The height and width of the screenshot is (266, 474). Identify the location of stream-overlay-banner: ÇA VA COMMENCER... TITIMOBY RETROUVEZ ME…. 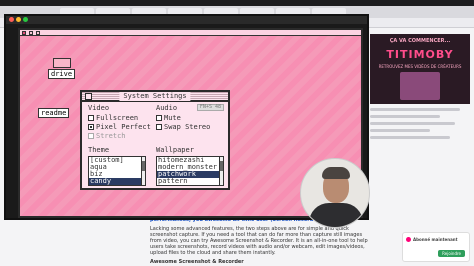
(420, 69).